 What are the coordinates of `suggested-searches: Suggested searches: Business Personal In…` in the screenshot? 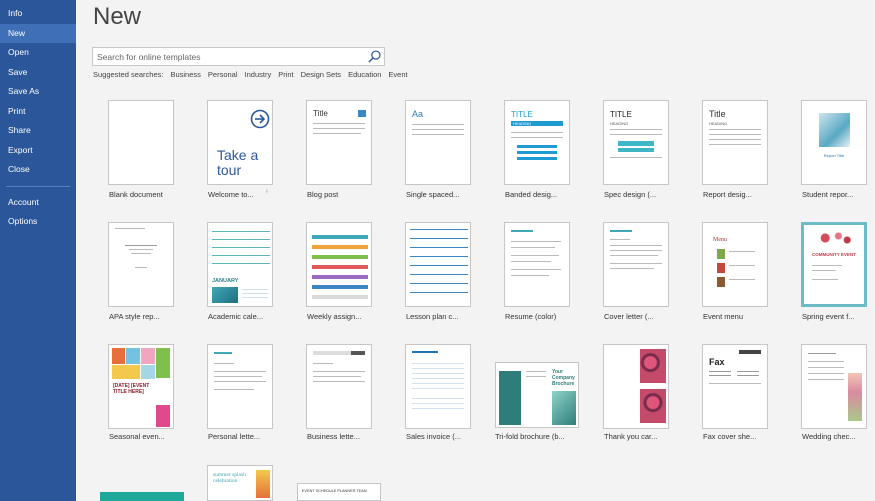 It's located at (250, 74).